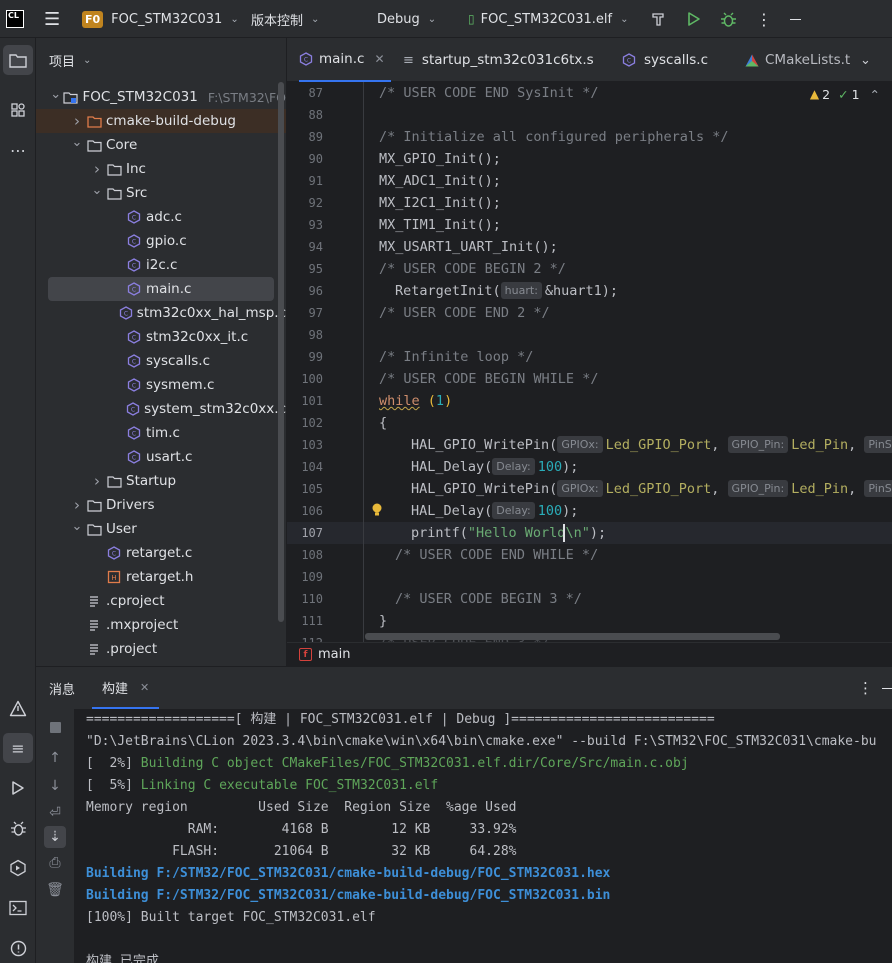 This screenshot has height=963, width=892. What do you see at coordinates (161, 121) in the screenshot?
I see `tree-item: › cmake-build-debug` at bounding box center [161, 121].